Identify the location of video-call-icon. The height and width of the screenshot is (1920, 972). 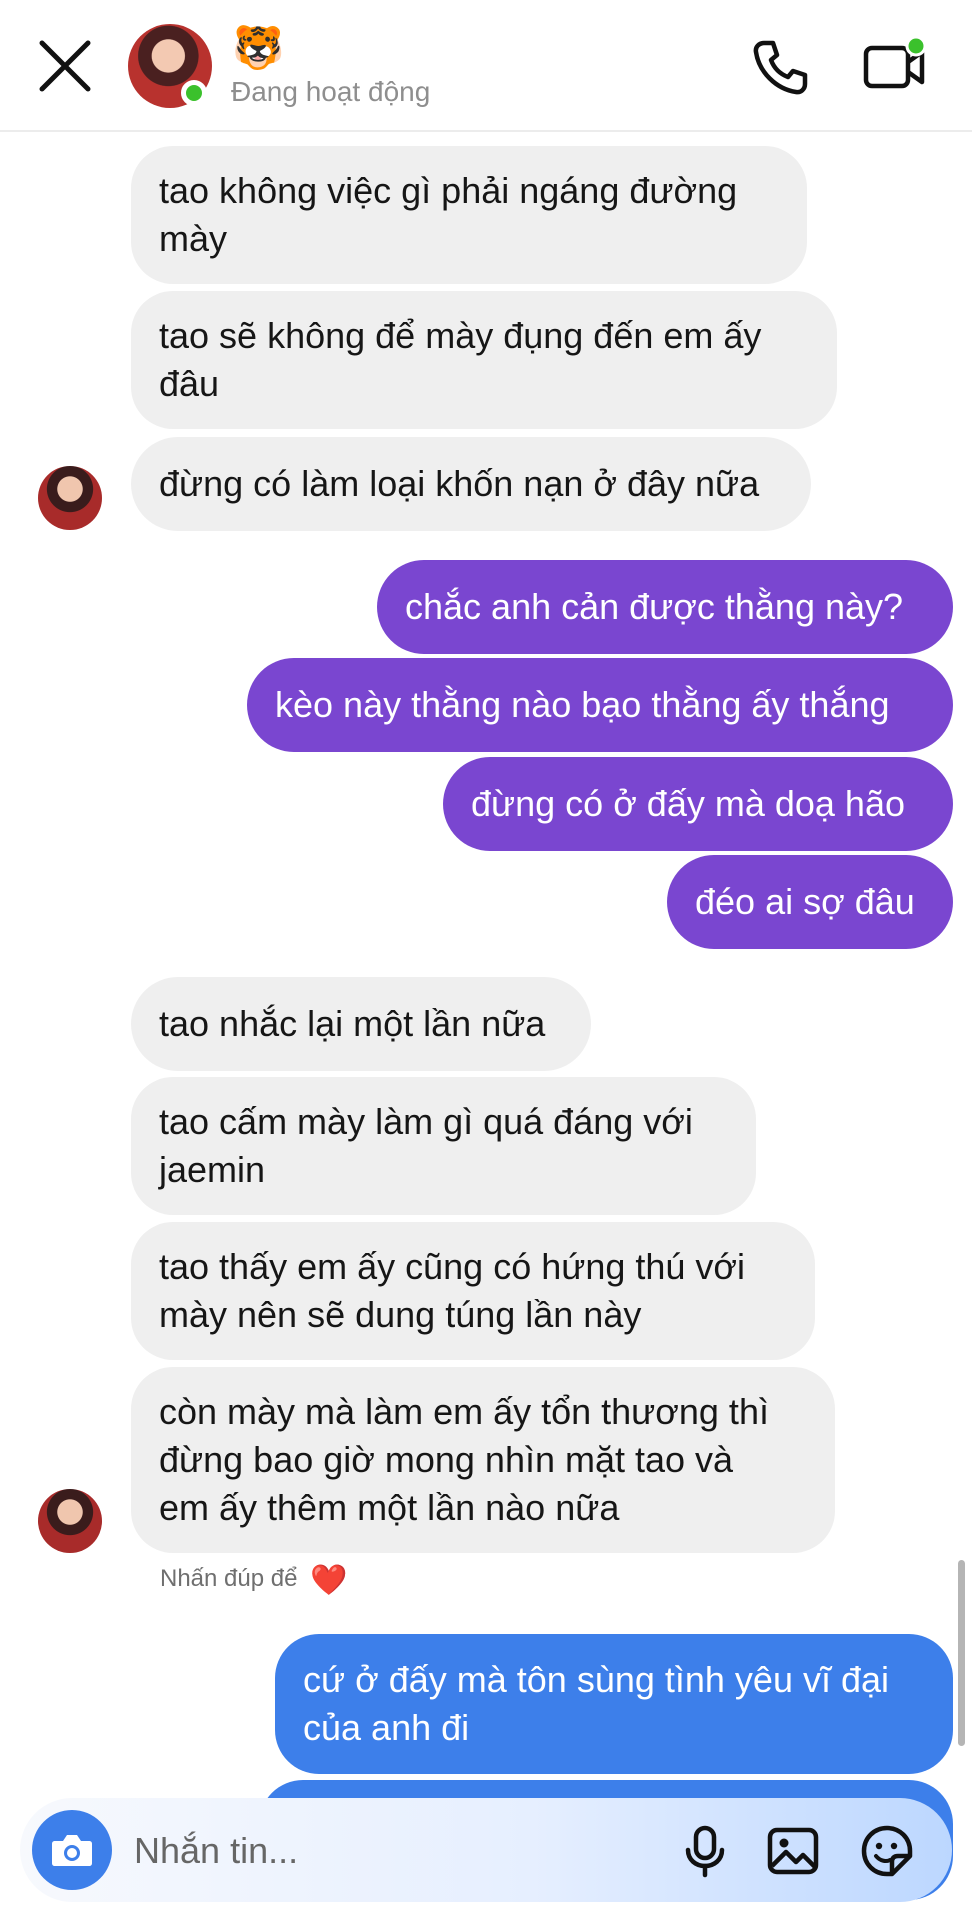
(895, 67).